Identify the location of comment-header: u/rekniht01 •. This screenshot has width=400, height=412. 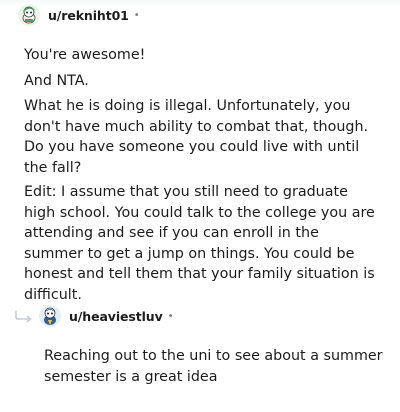
(79, 15).